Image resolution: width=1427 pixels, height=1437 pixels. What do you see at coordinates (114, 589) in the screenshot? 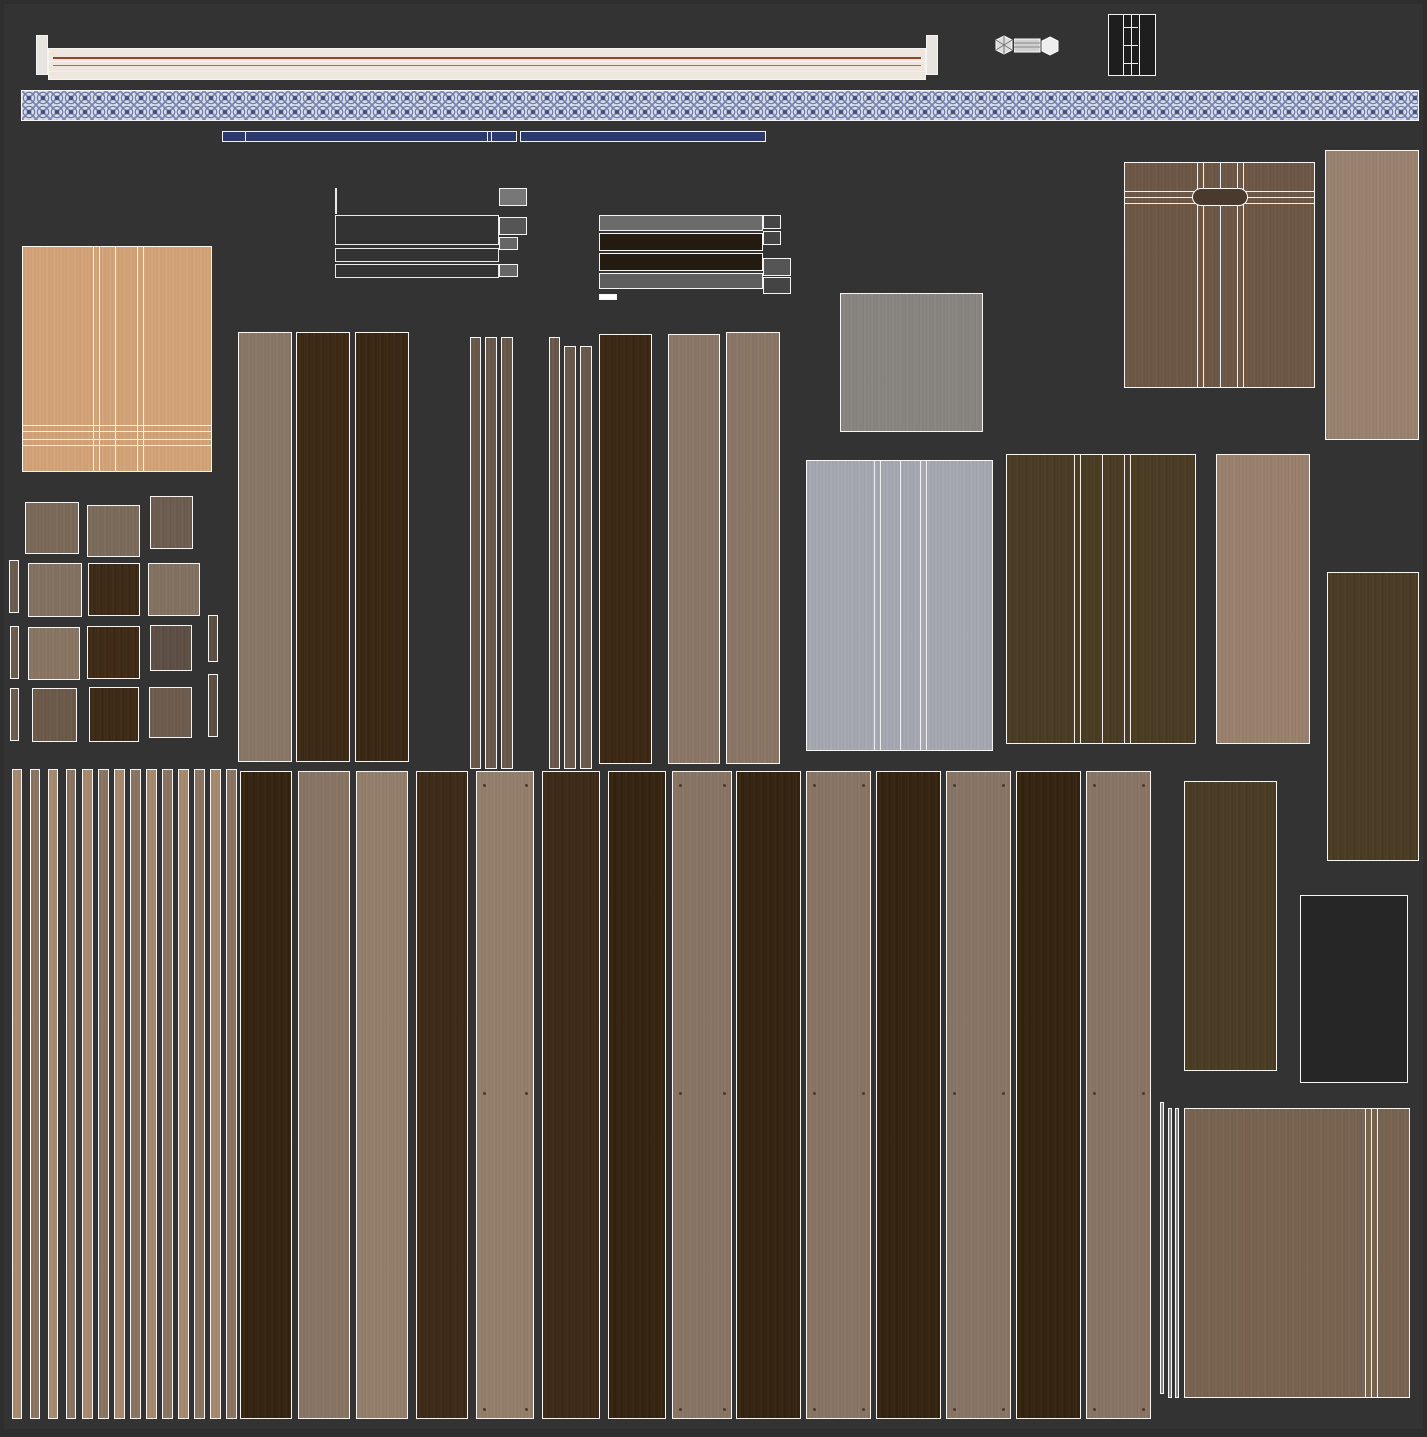
I see `block-b2` at bounding box center [114, 589].